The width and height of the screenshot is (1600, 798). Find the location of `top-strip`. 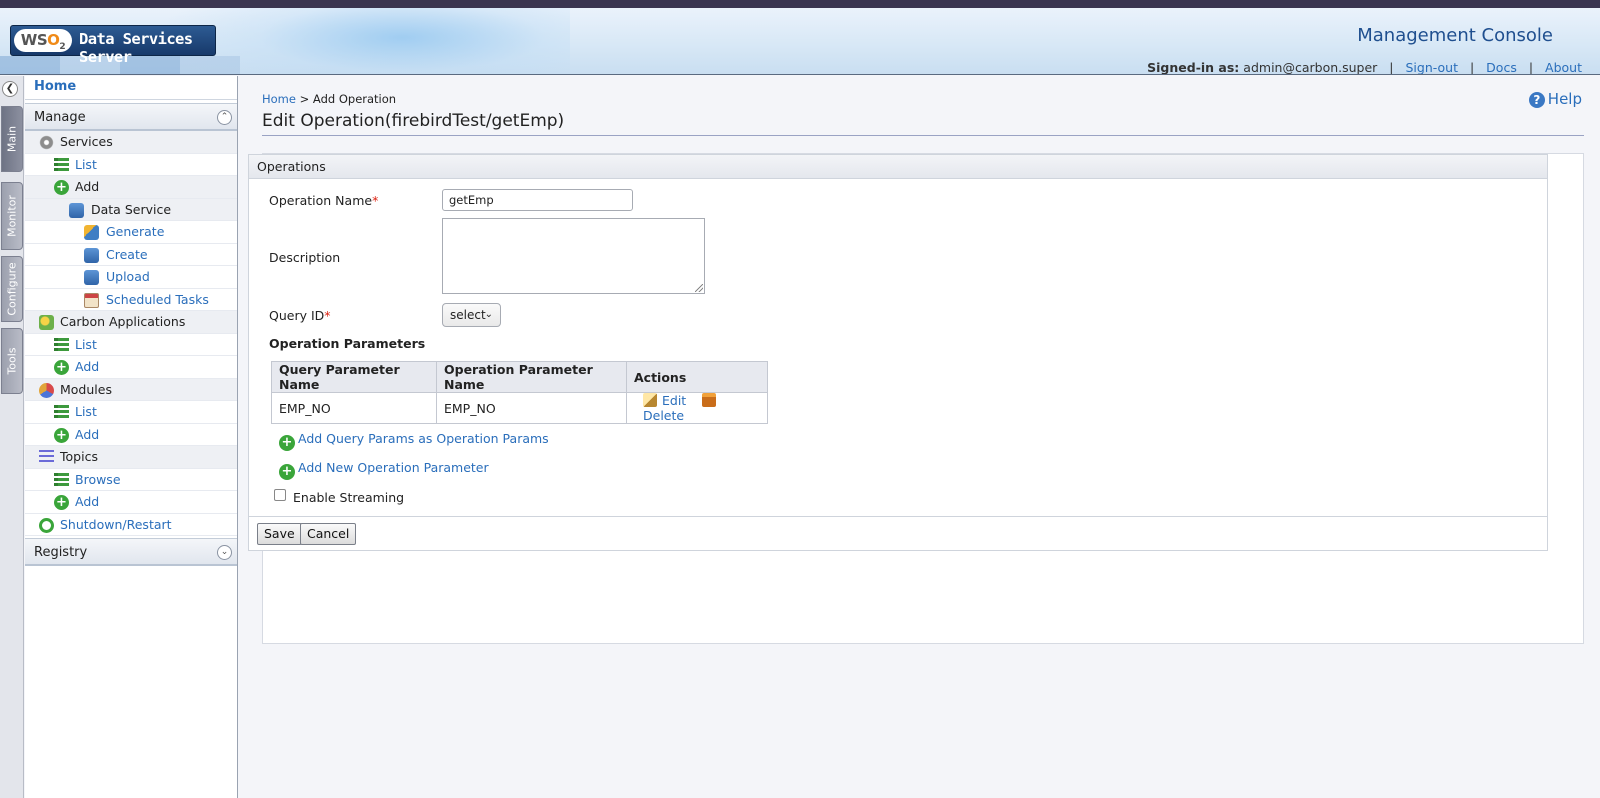

top-strip is located at coordinates (800, 4).